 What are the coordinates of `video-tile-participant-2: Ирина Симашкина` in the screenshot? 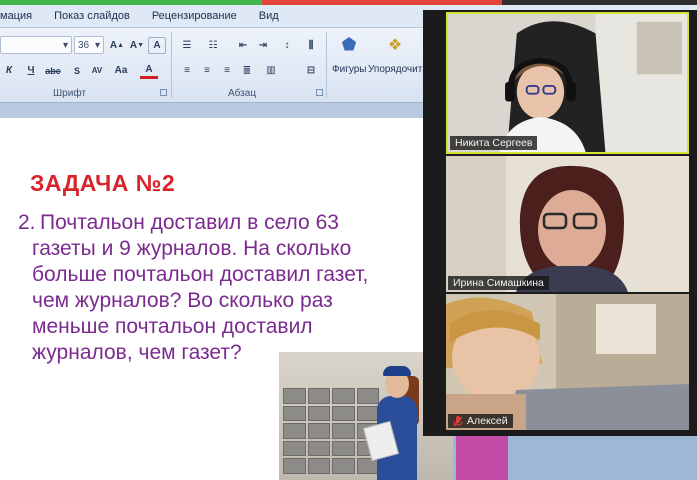 It's located at (567, 224).